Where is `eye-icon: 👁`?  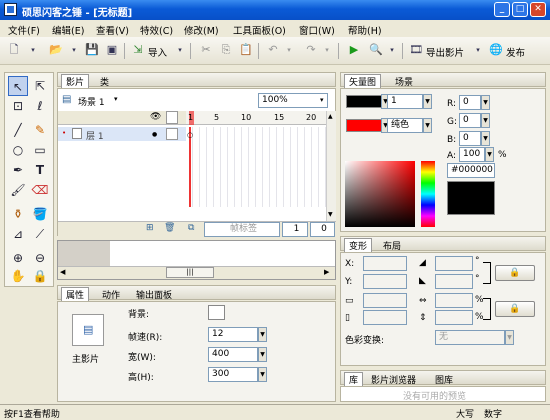
eye-icon: 👁 is located at coordinates (155, 117).